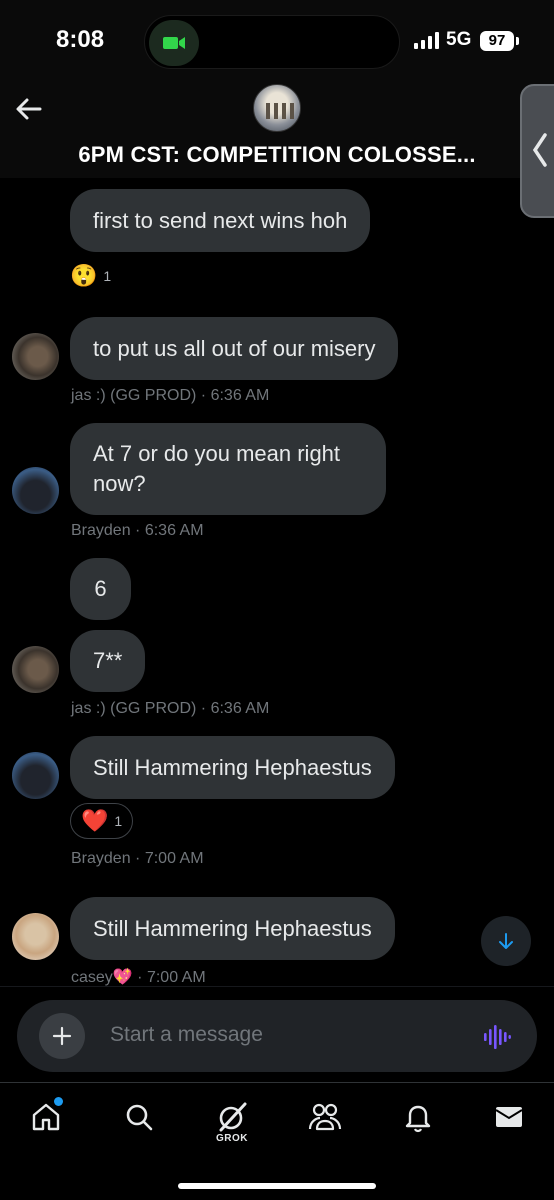 Image resolution: width=554 pixels, height=1200 pixels. I want to click on back-button, so click(29, 109).